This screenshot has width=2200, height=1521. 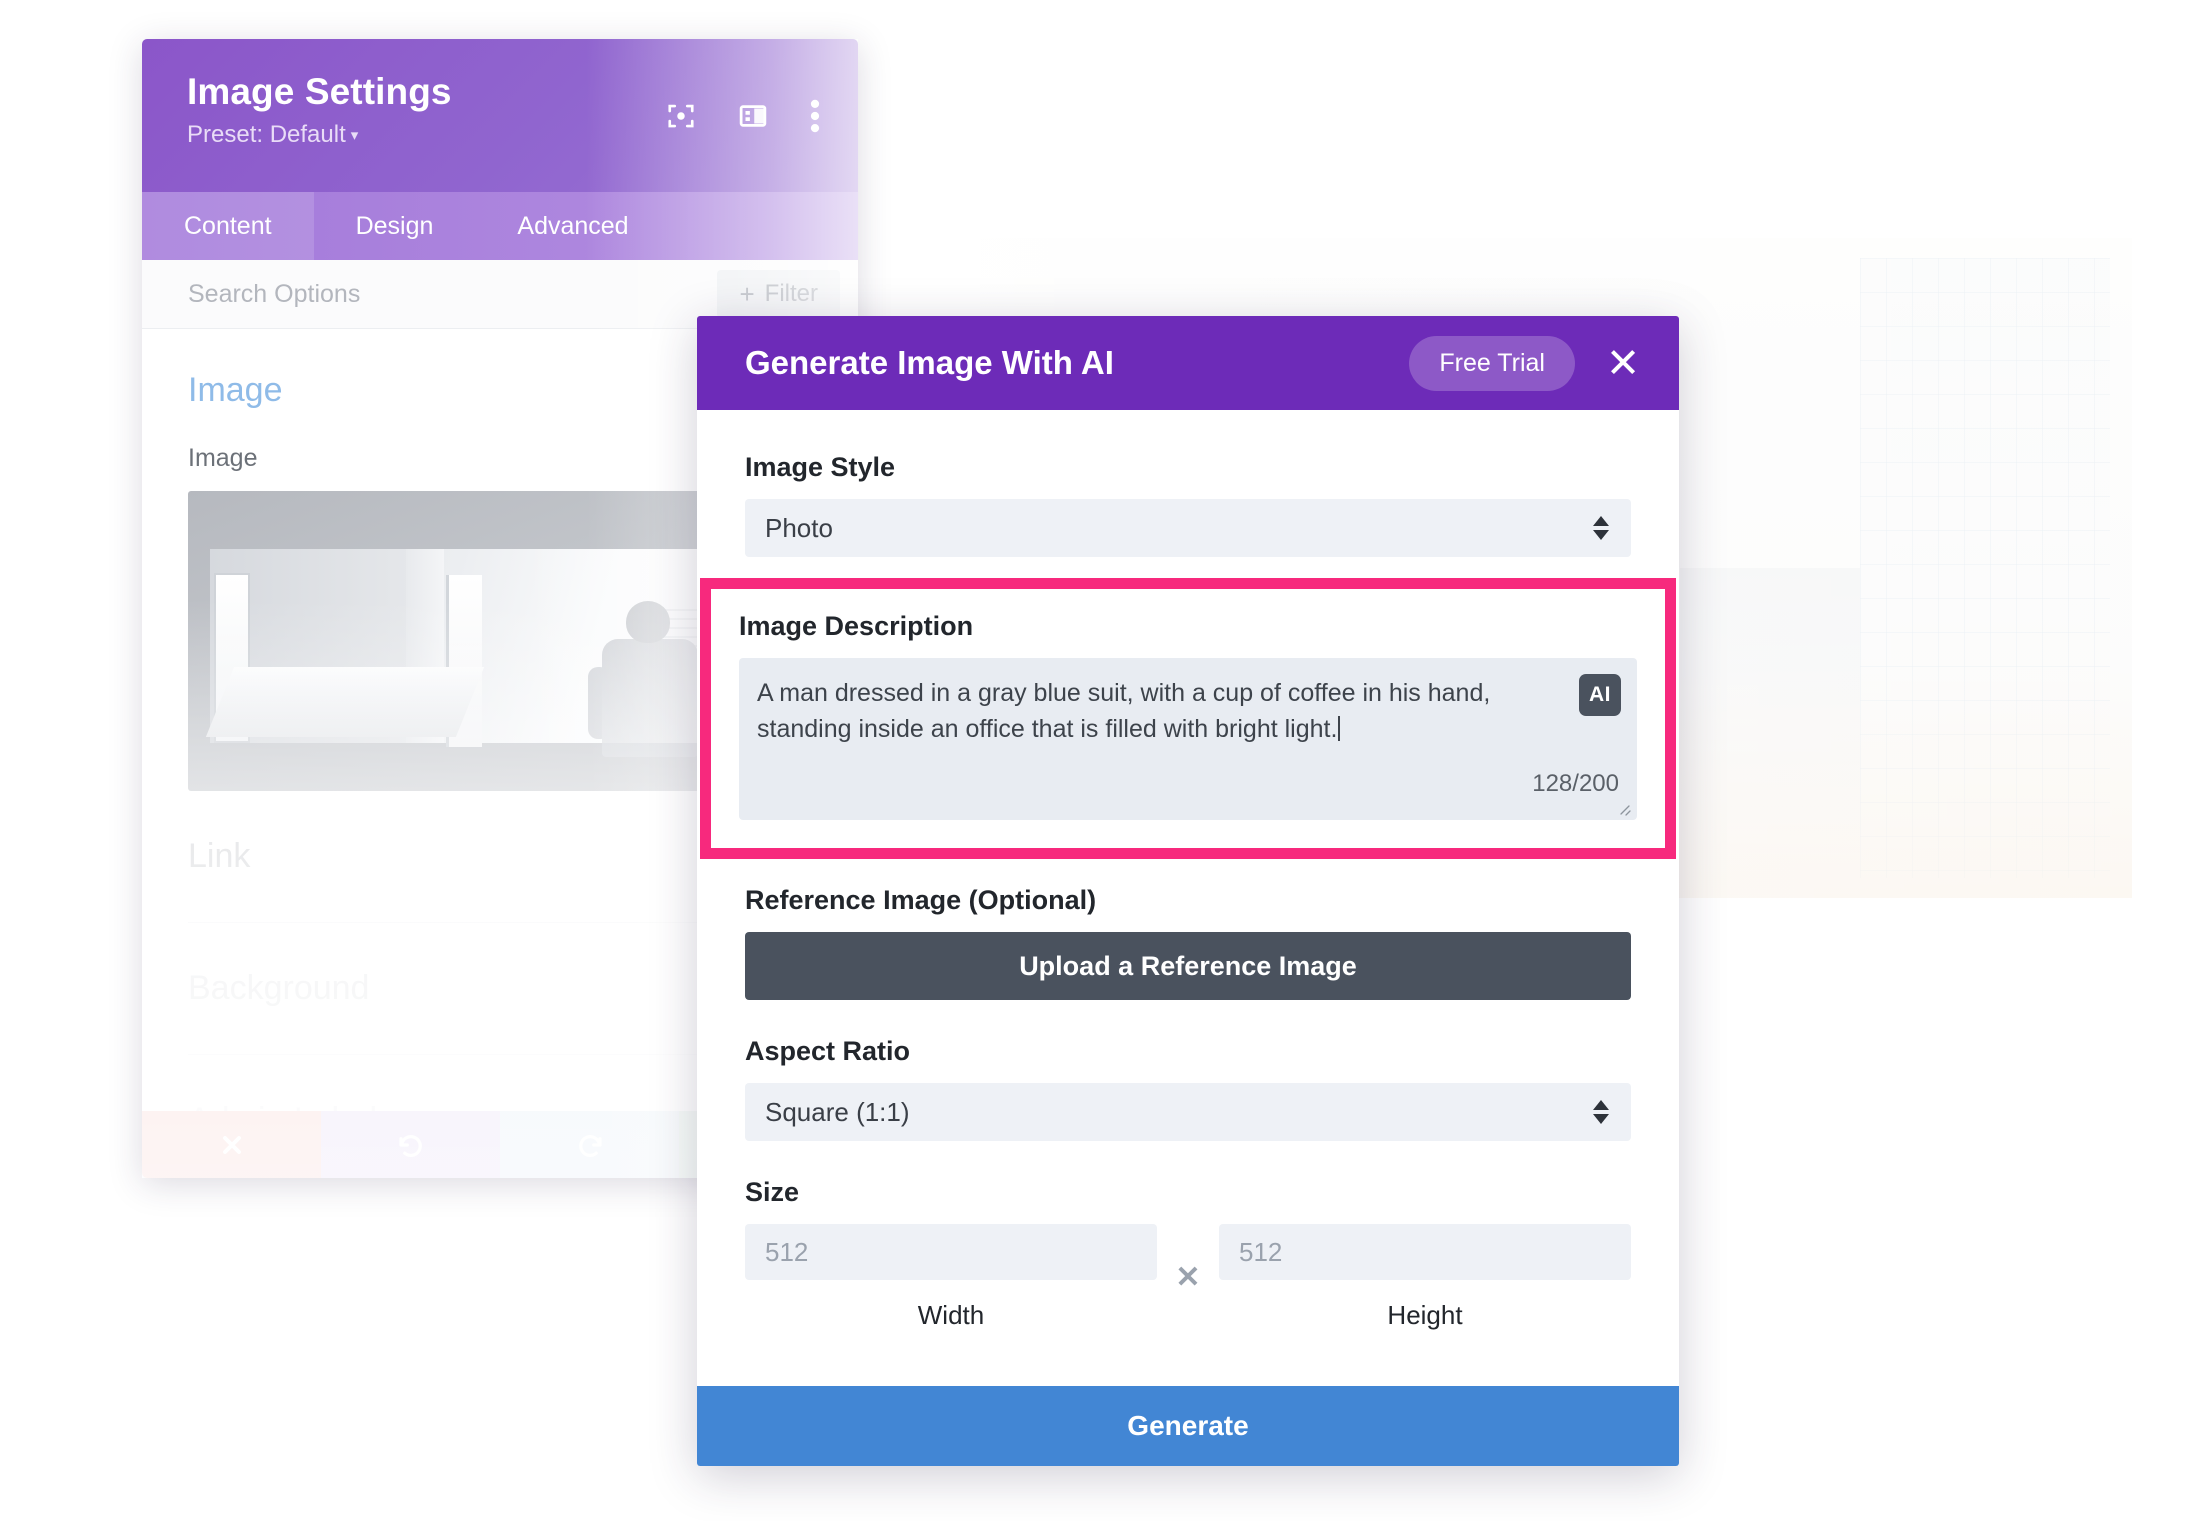 I want to click on filter-button: + Filter, so click(x=778, y=294).